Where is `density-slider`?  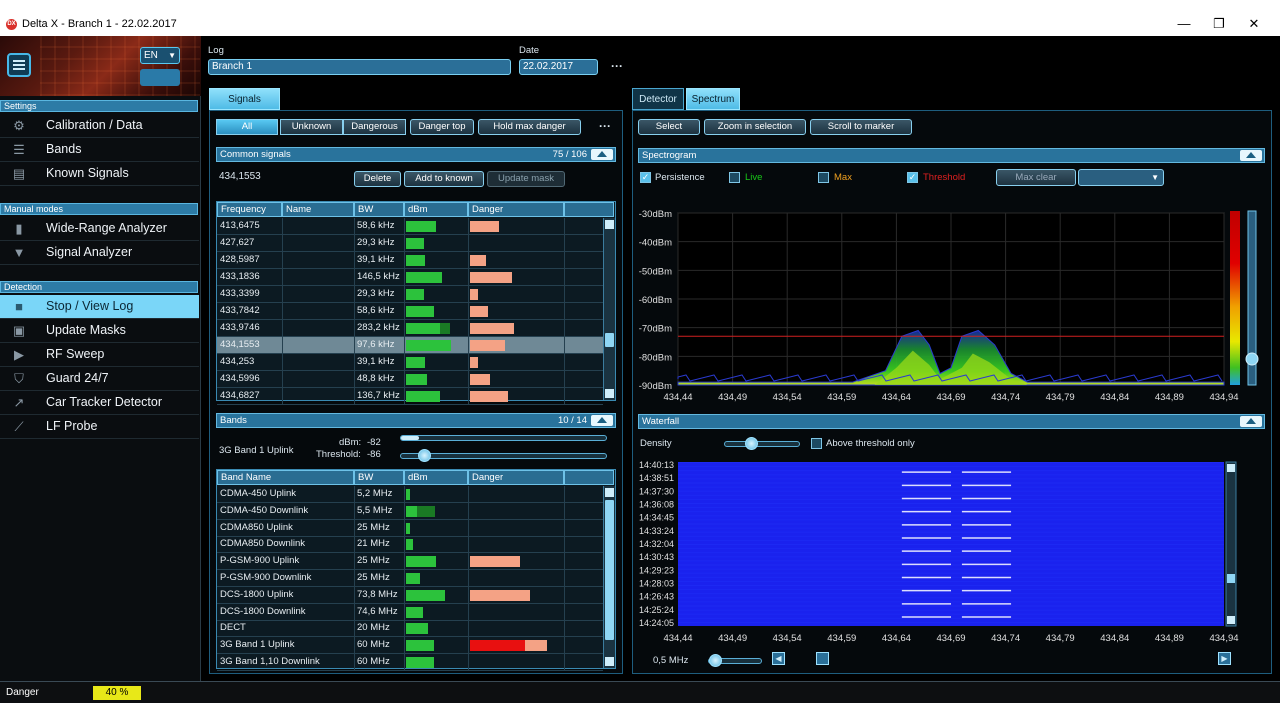 density-slider is located at coordinates (762, 443).